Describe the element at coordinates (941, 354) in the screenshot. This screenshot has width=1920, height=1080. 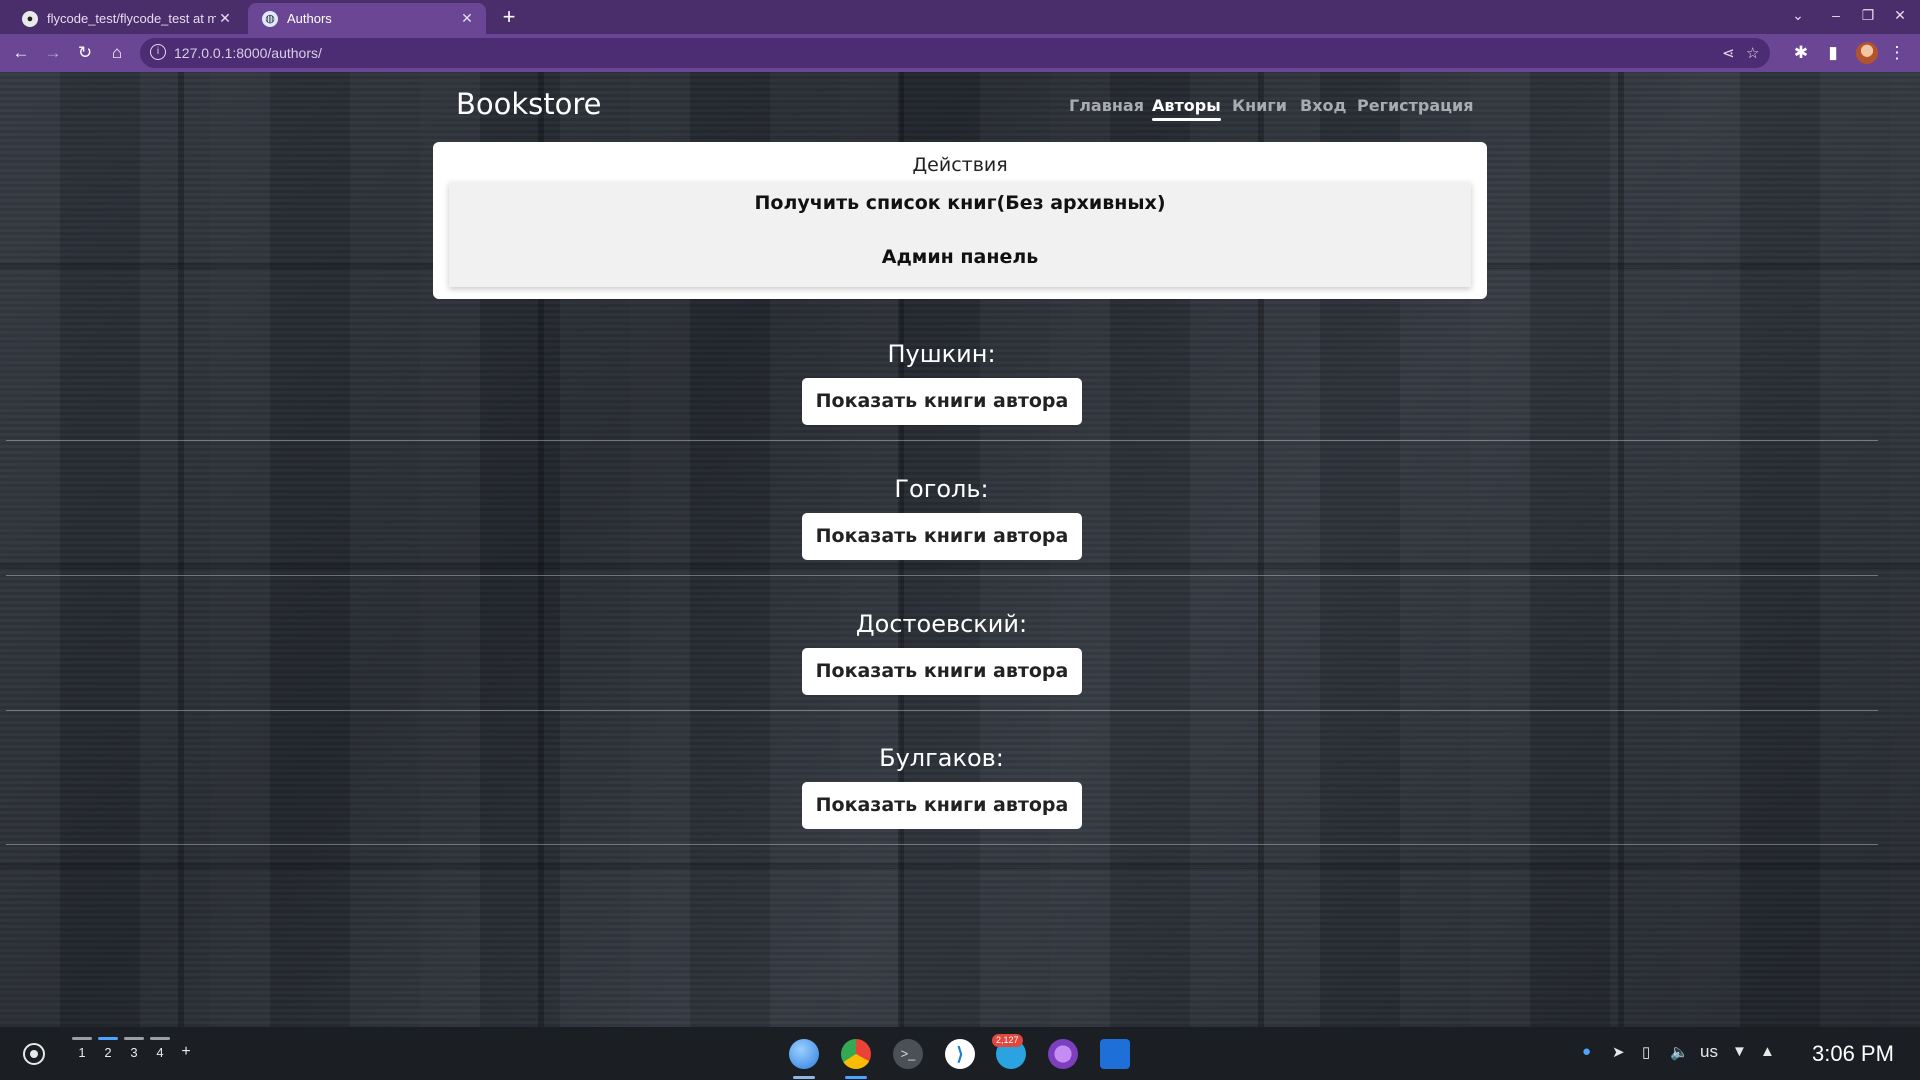
I see `author-name: Пушкин:` at that location.